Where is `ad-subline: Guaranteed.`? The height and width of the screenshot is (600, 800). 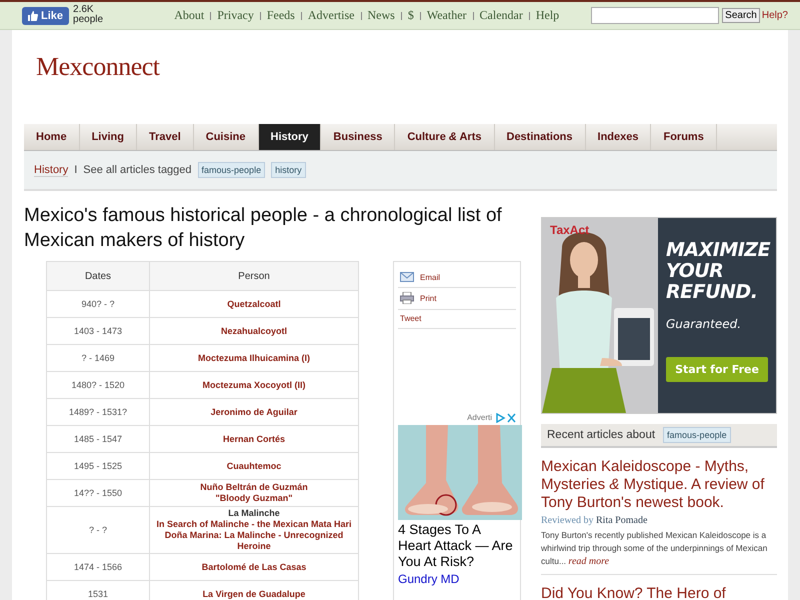
ad-subline: Guaranteed. is located at coordinates (704, 324).